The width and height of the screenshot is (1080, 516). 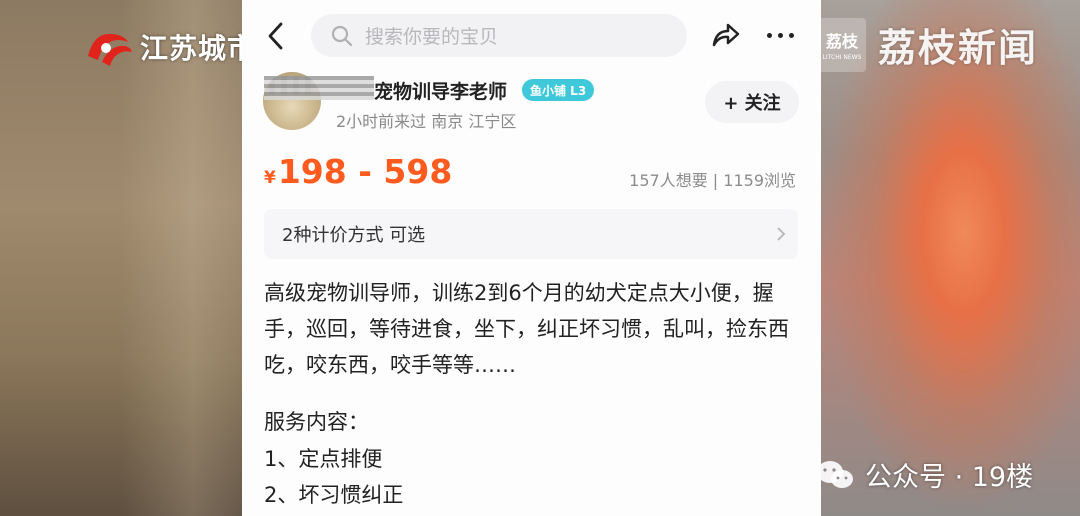 I want to click on top-bar: 搜索你要的宝贝, so click(x=531, y=36).